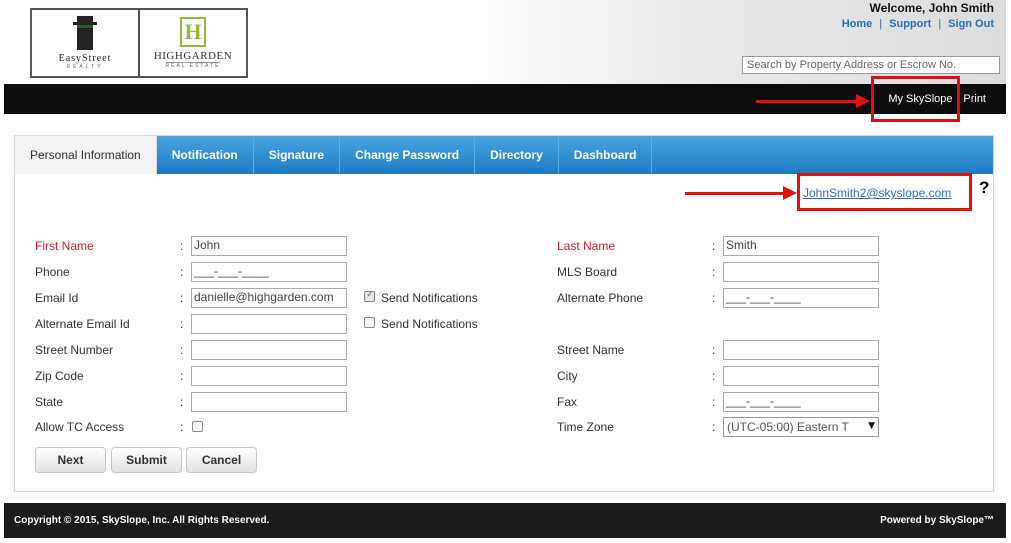  Describe the element at coordinates (984, 188) in the screenshot. I see `help-icon: ?` at that location.